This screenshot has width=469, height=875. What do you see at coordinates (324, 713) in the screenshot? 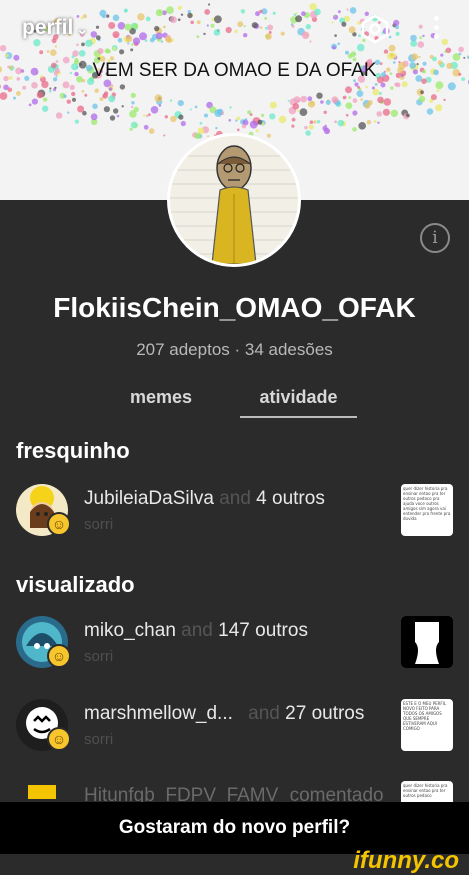
I see `activity-others: 27 outros` at bounding box center [324, 713].